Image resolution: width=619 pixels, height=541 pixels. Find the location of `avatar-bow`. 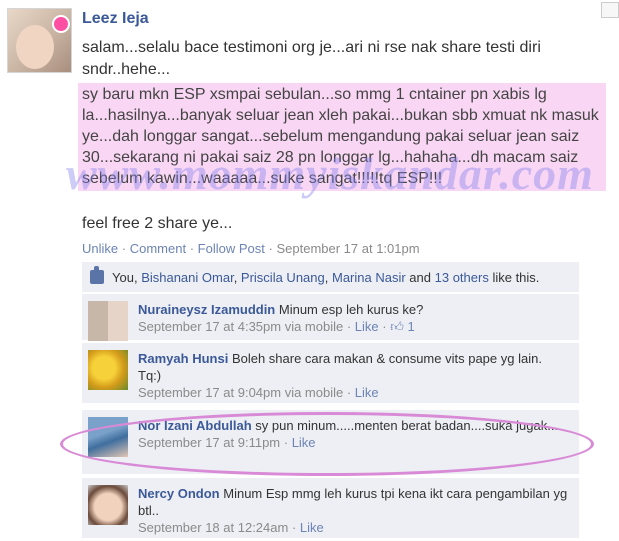

avatar-bow is located at coordinates (61, 24).